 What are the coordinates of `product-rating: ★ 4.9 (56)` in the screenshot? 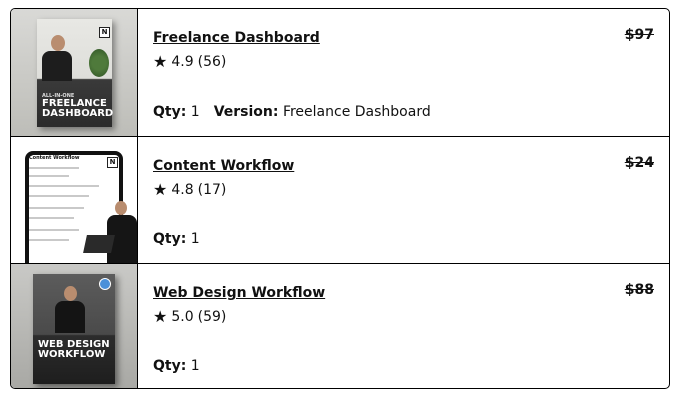 It's located at (403, 61).